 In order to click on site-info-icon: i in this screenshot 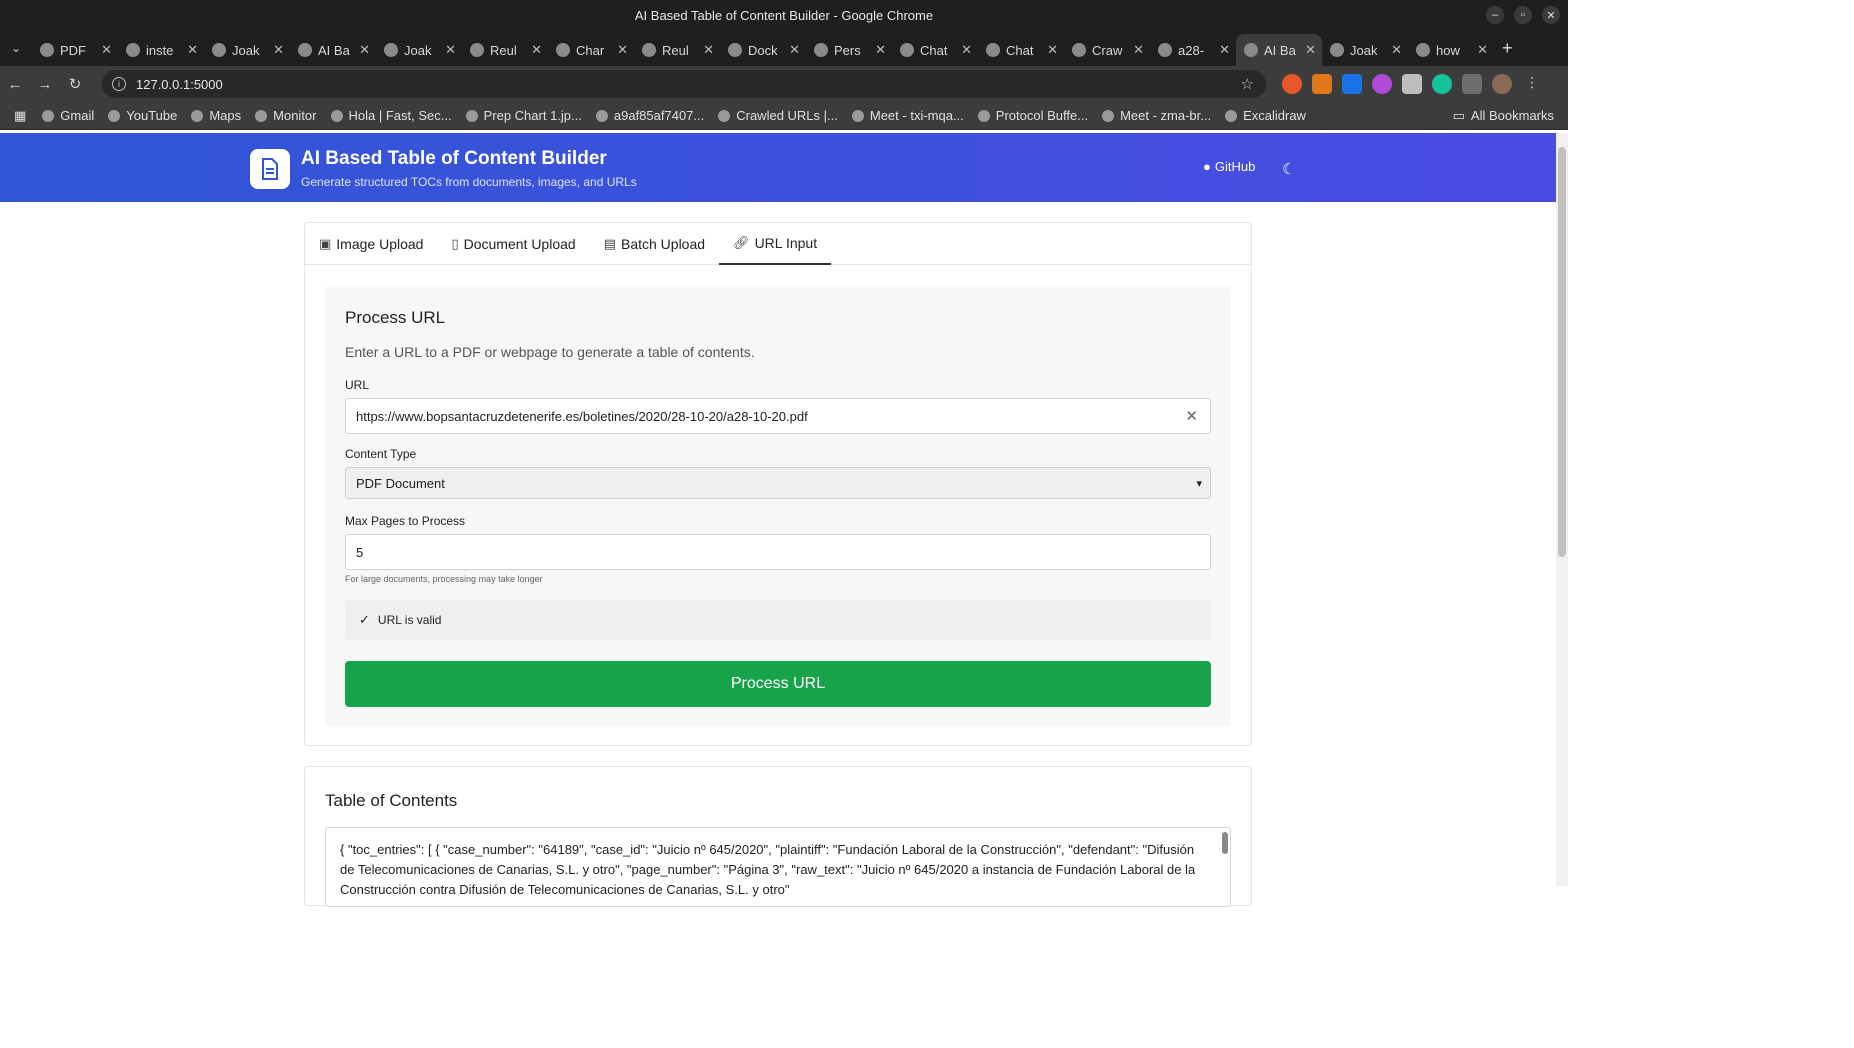, I will do `click(119, 84)`.